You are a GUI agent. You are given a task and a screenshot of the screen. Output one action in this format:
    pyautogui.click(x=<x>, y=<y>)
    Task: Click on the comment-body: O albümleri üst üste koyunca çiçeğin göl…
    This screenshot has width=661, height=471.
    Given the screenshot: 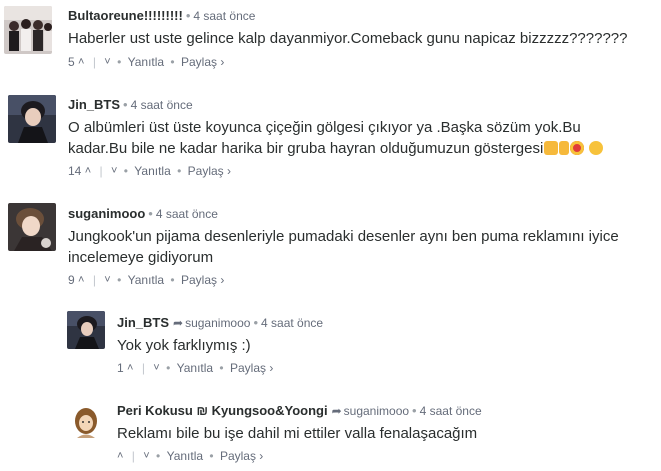 What is the action you would take?
    pyautogui.click(x=354, y=138)
    